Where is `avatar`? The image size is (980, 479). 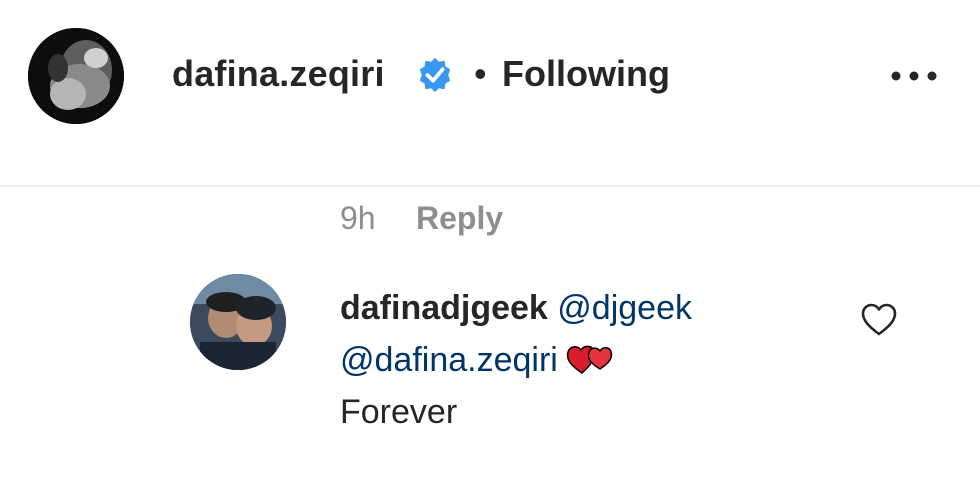
avatar is located at coordinates (76, 76).